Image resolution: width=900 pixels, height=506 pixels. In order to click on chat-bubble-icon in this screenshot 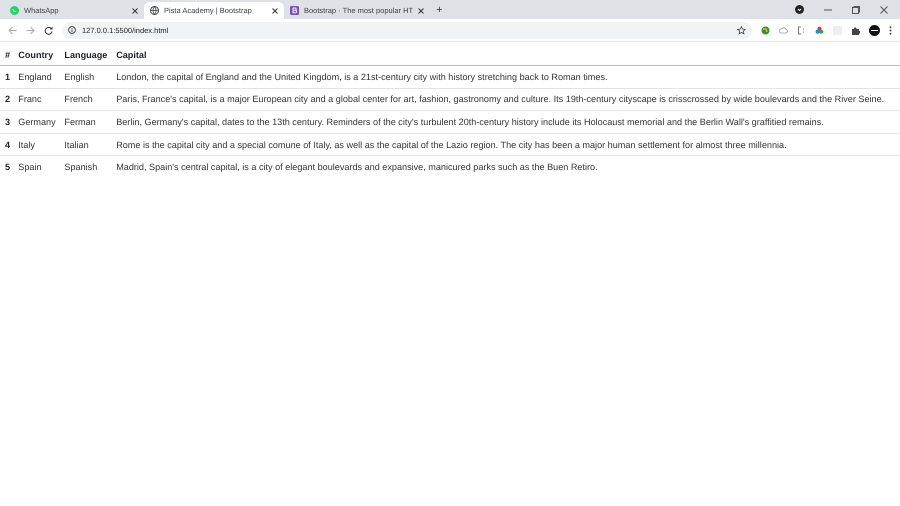, I will do `click(14, 10)`.